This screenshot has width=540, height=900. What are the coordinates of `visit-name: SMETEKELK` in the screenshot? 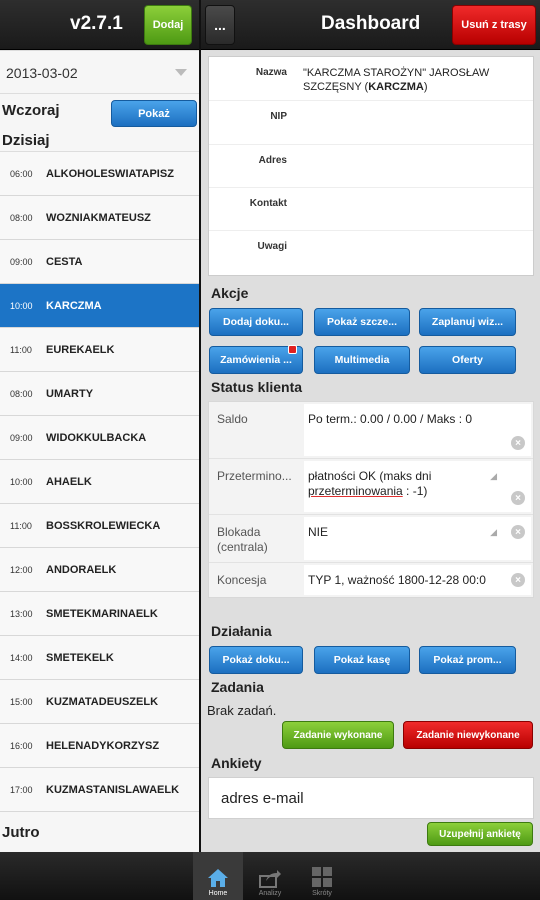 It's located at (80, 657).